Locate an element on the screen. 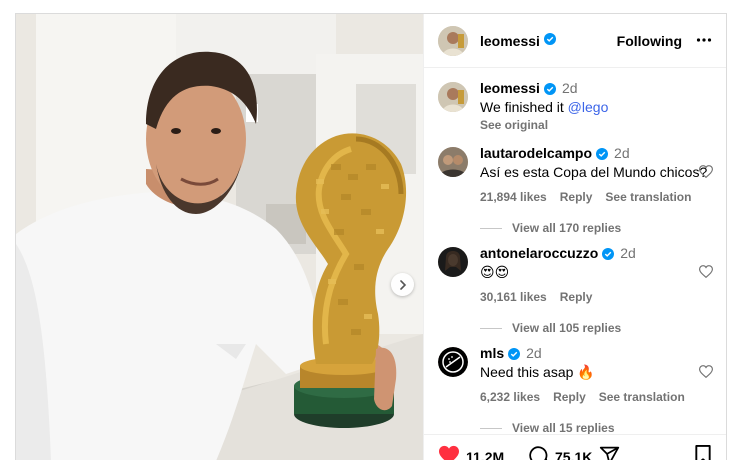 This screenshot has width=736, height=460. post-header: leomessi Following is located at coordinates (575, 41).